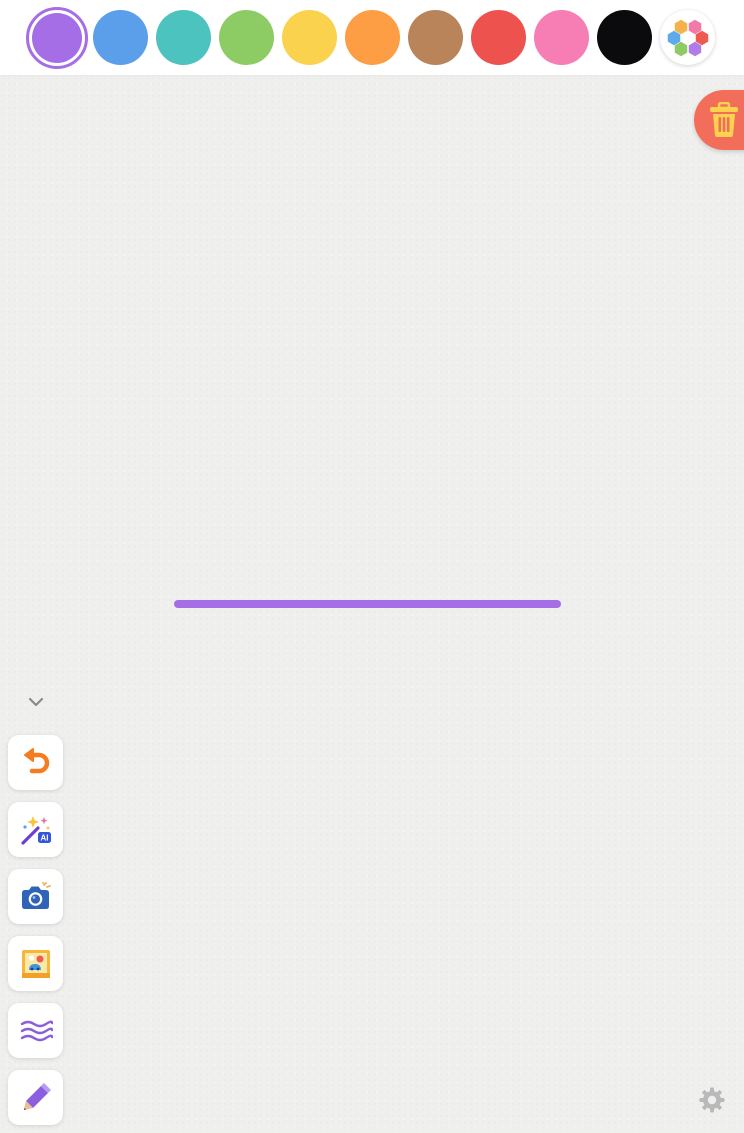  Describe the element at coordinates (724, 119) in the screenshot. I see `trash-icon` at that location.